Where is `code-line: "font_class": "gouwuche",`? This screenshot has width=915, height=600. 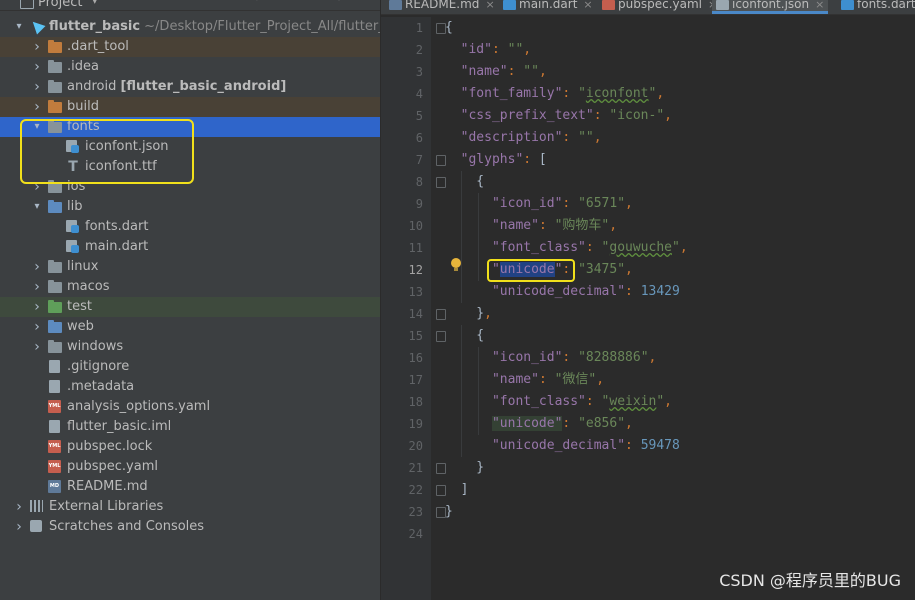
code-line: "font_class": "gouwuche", is located at coordinates (566, 248).